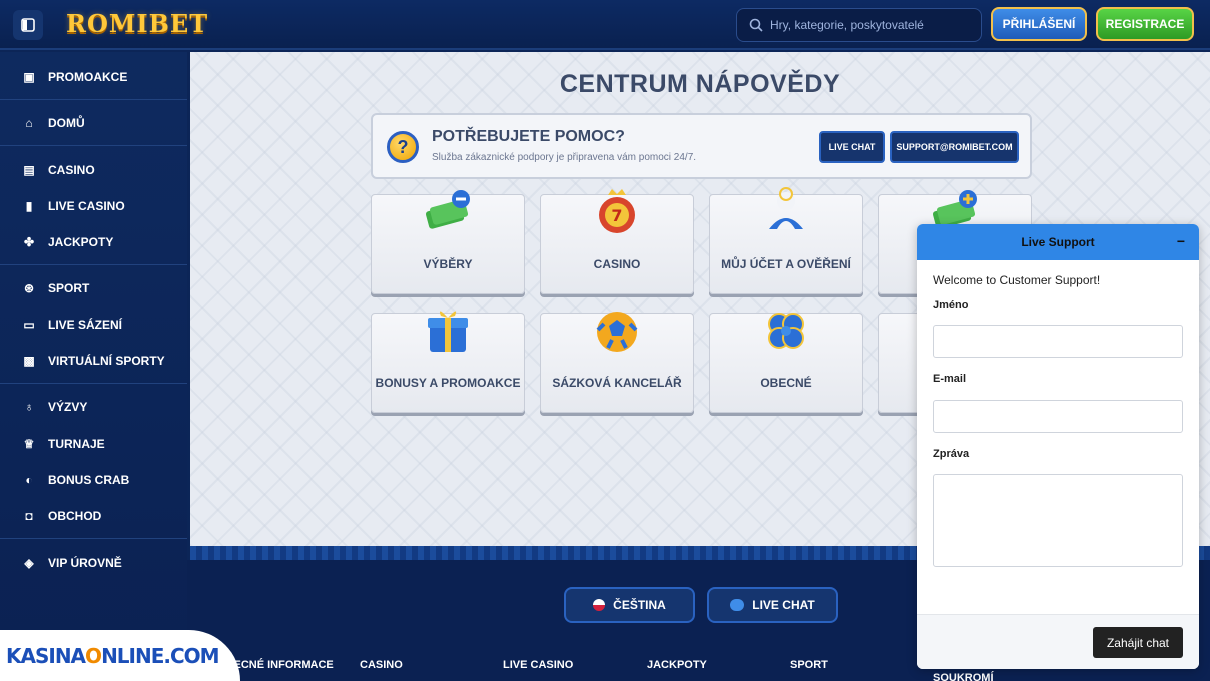 This screenshot has width=1210, height=681. I want to click on soccer-ball-icon, so click(617, 332).